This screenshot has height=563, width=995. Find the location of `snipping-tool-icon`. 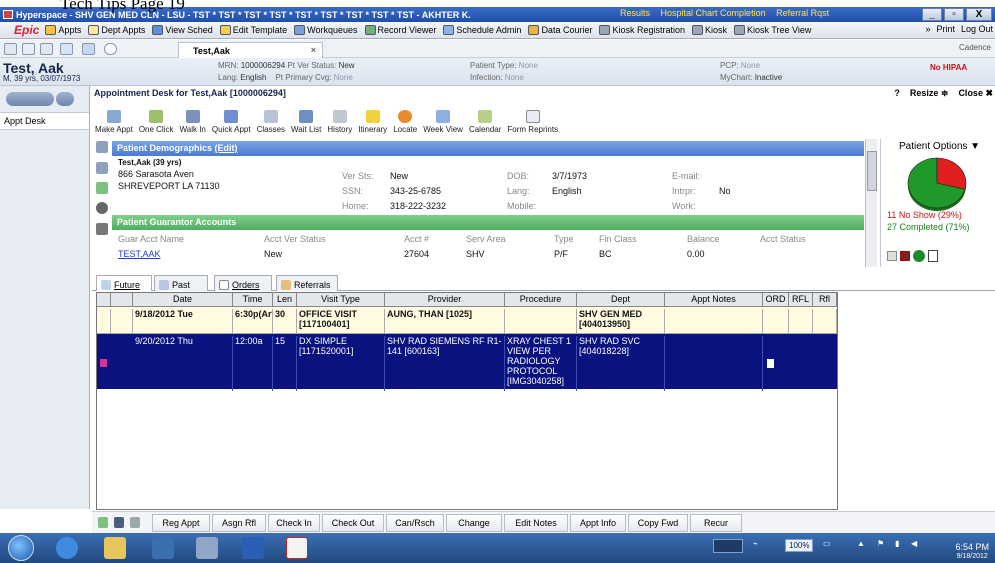

snipping-tool-icon is located at coordinates (207, 548).